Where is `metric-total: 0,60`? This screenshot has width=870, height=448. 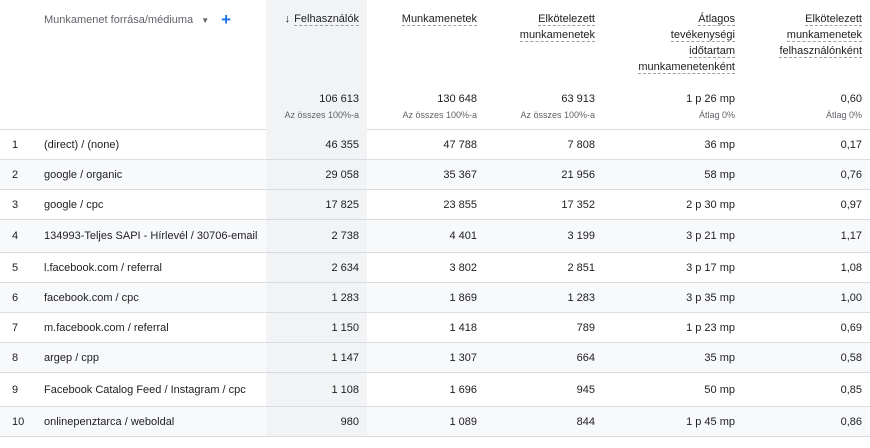 metric-total: 0,60 is located at coordinates (851, 99).